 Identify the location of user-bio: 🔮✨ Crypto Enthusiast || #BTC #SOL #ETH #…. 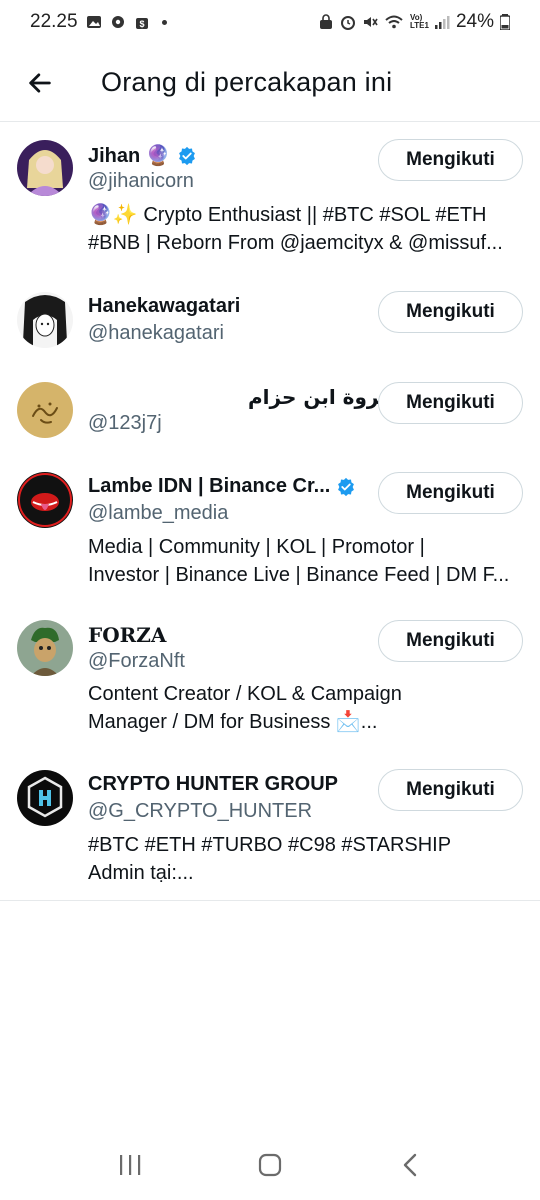
(295, 229).